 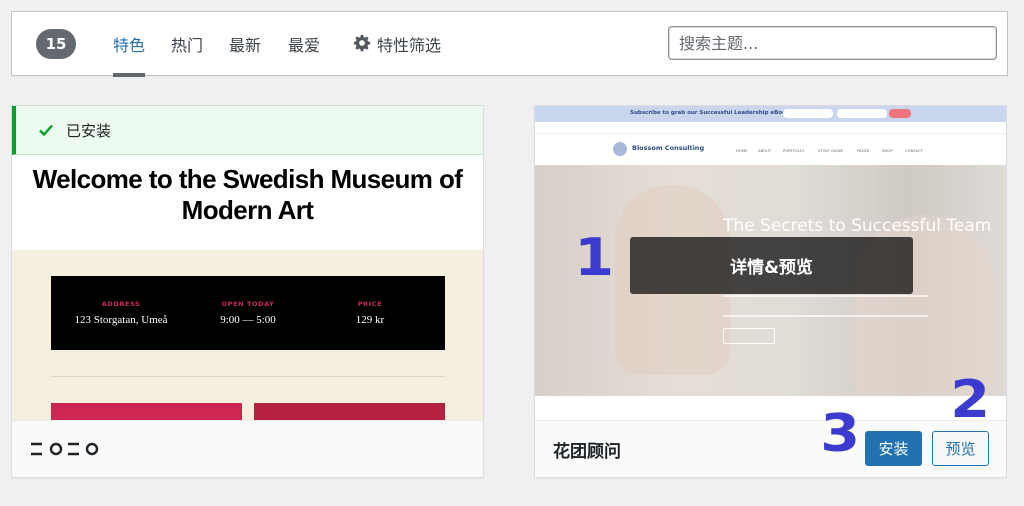 What do you see at coordinates (900, 113) in the screenshot?
I see `mini-button` at bounding box center [900, 113].